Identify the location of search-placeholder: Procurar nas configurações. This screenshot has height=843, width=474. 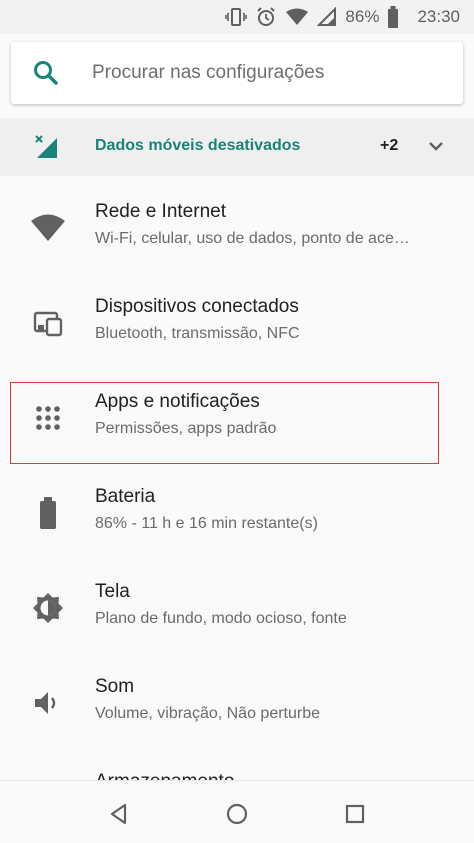
(208, 73).